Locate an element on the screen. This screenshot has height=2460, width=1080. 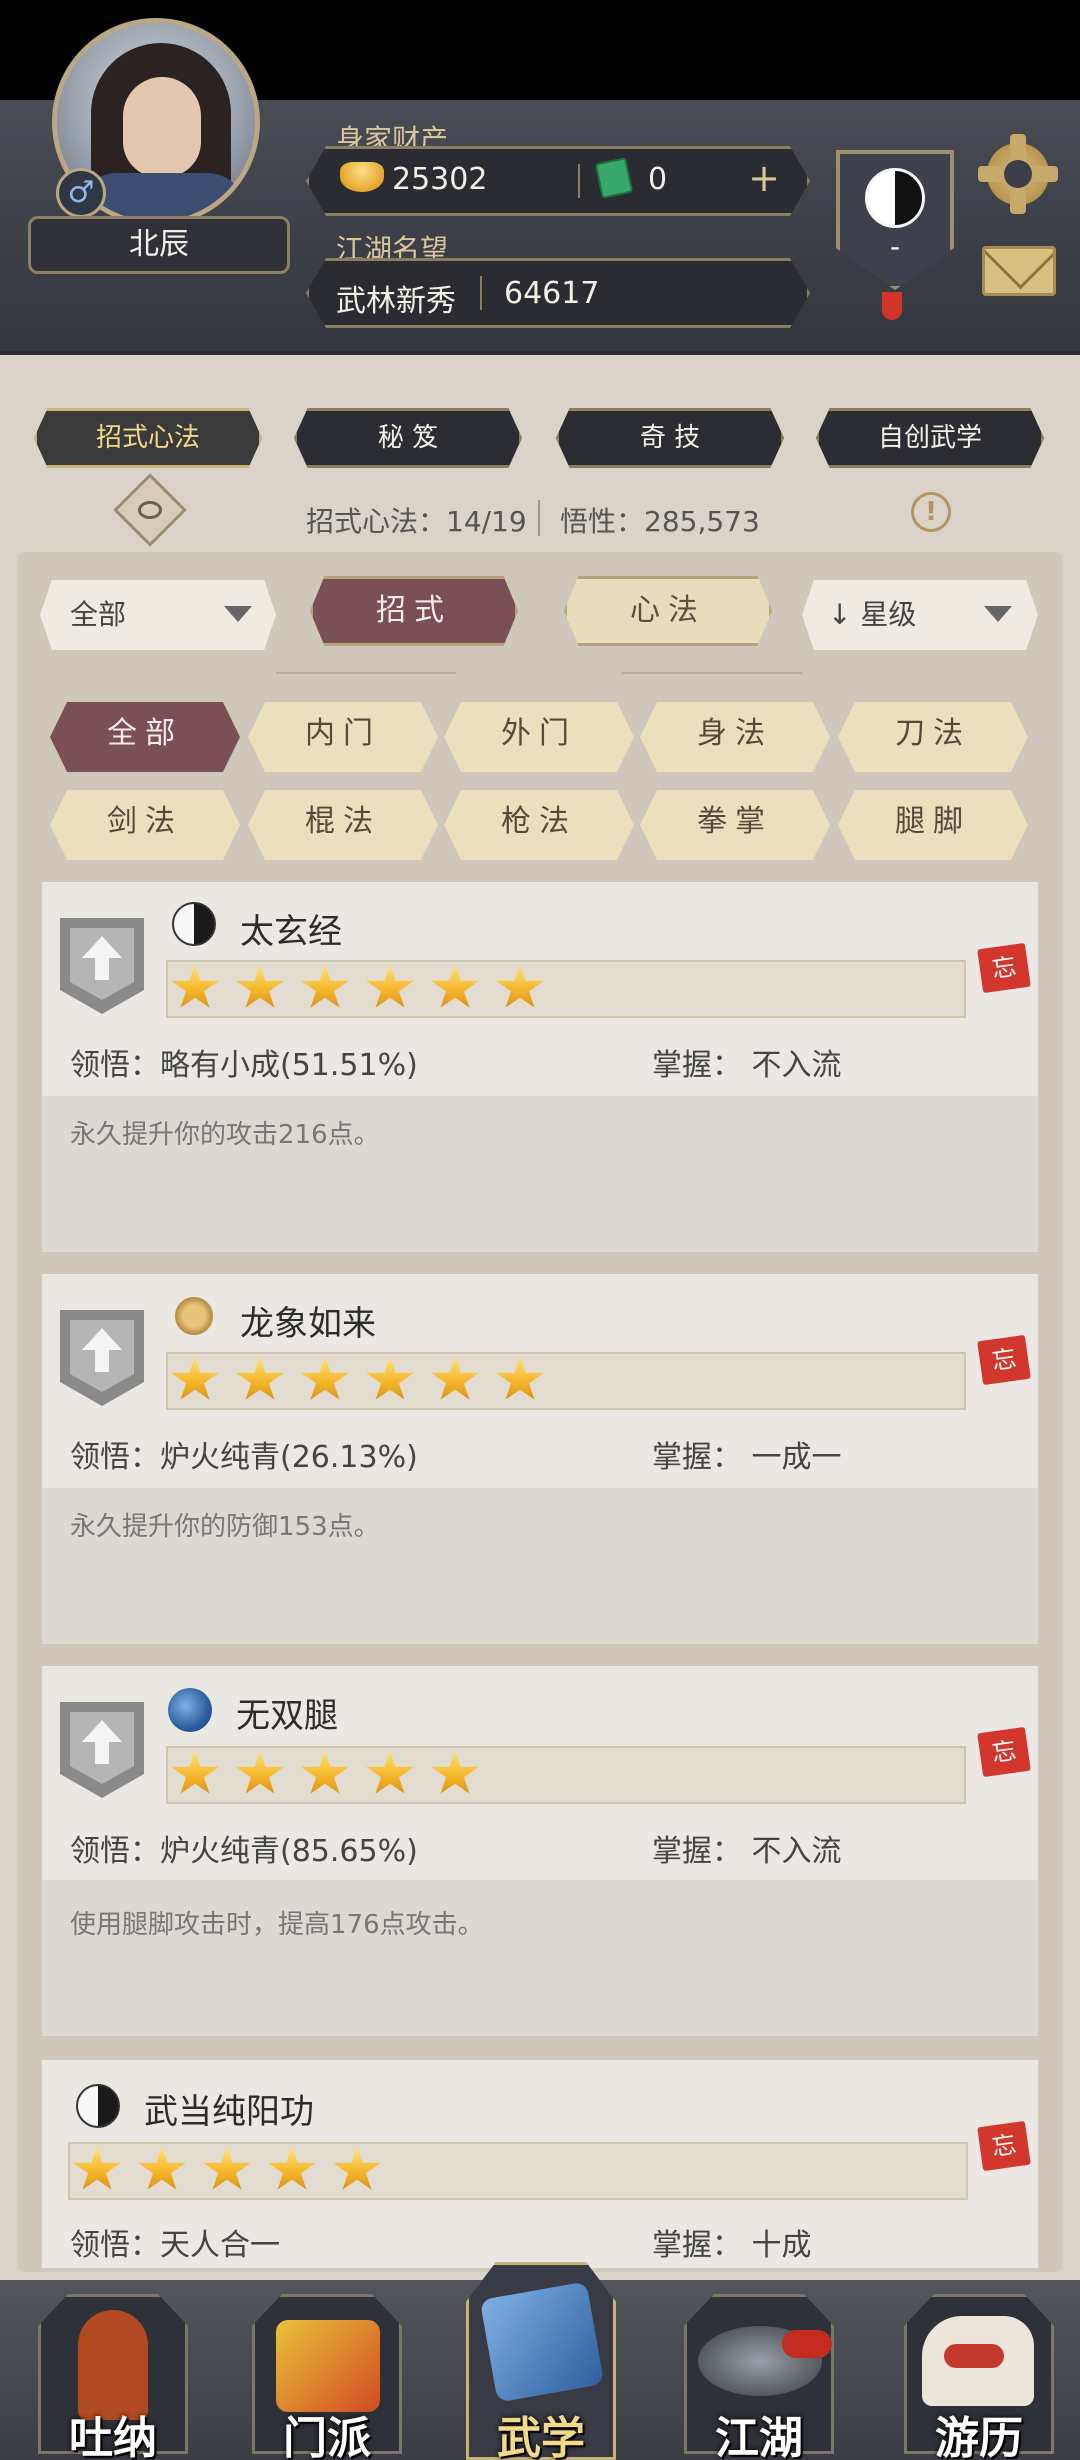
nav-label: 武学 is located at coordinates (541, 2436).